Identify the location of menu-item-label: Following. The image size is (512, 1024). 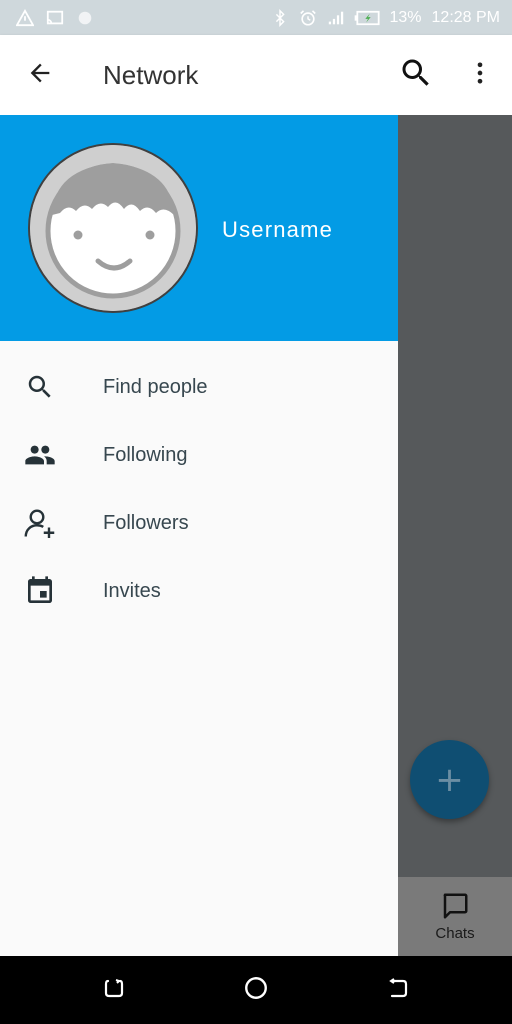
(145, 454).